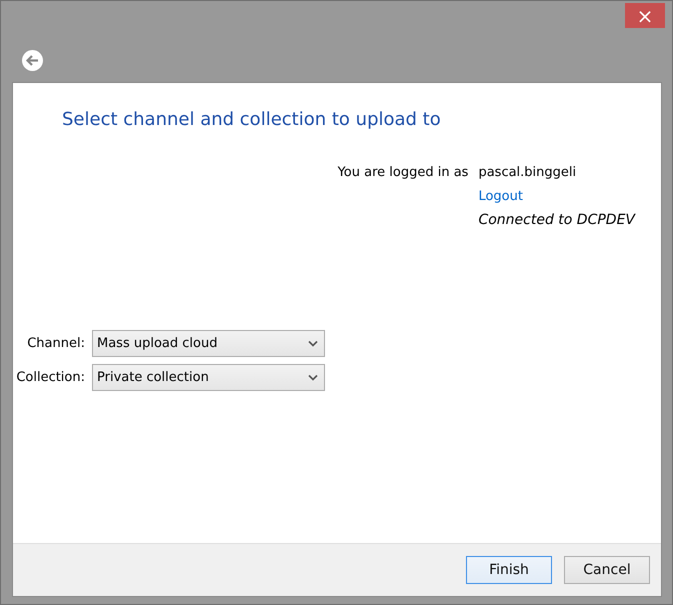 This screenshot has width=673, height=605. Describe the element at coordinates (528, 173) in the screenshot. I see `username: pascal.binggeli` at that location.